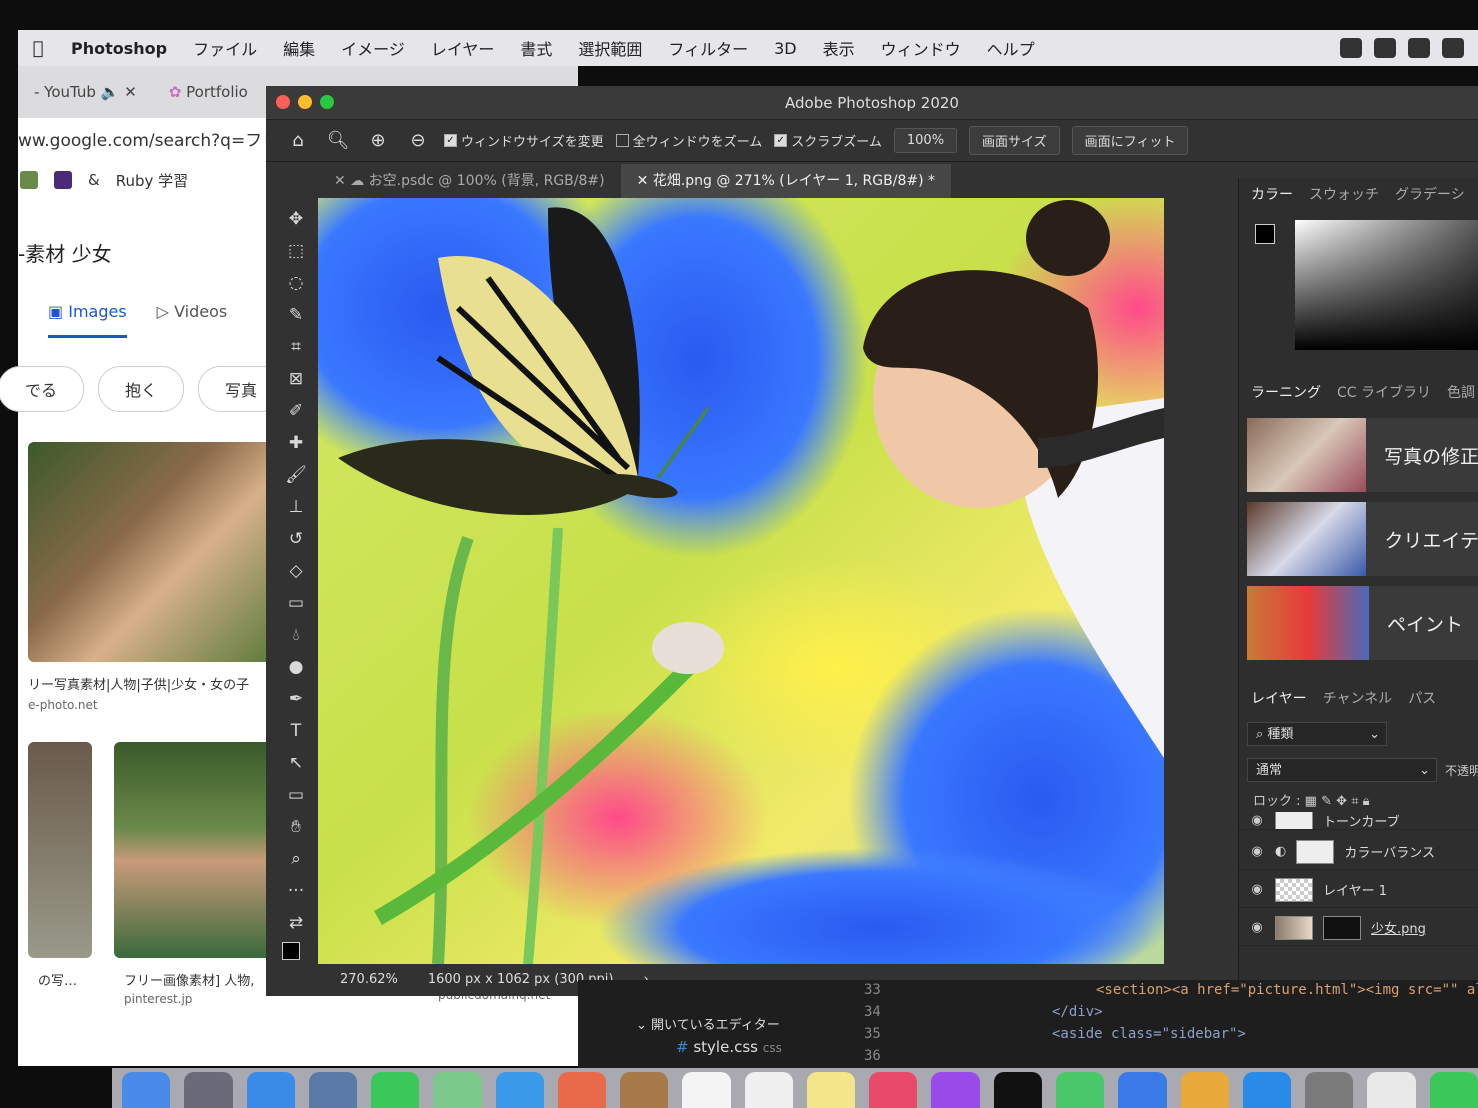 The height and width of the screenshot is (1108, 1478). What do you see at coordinates (296, 763) in the screenshot?
I see `path-select-tool-icon: ↖` at bounding box center [296, 763].